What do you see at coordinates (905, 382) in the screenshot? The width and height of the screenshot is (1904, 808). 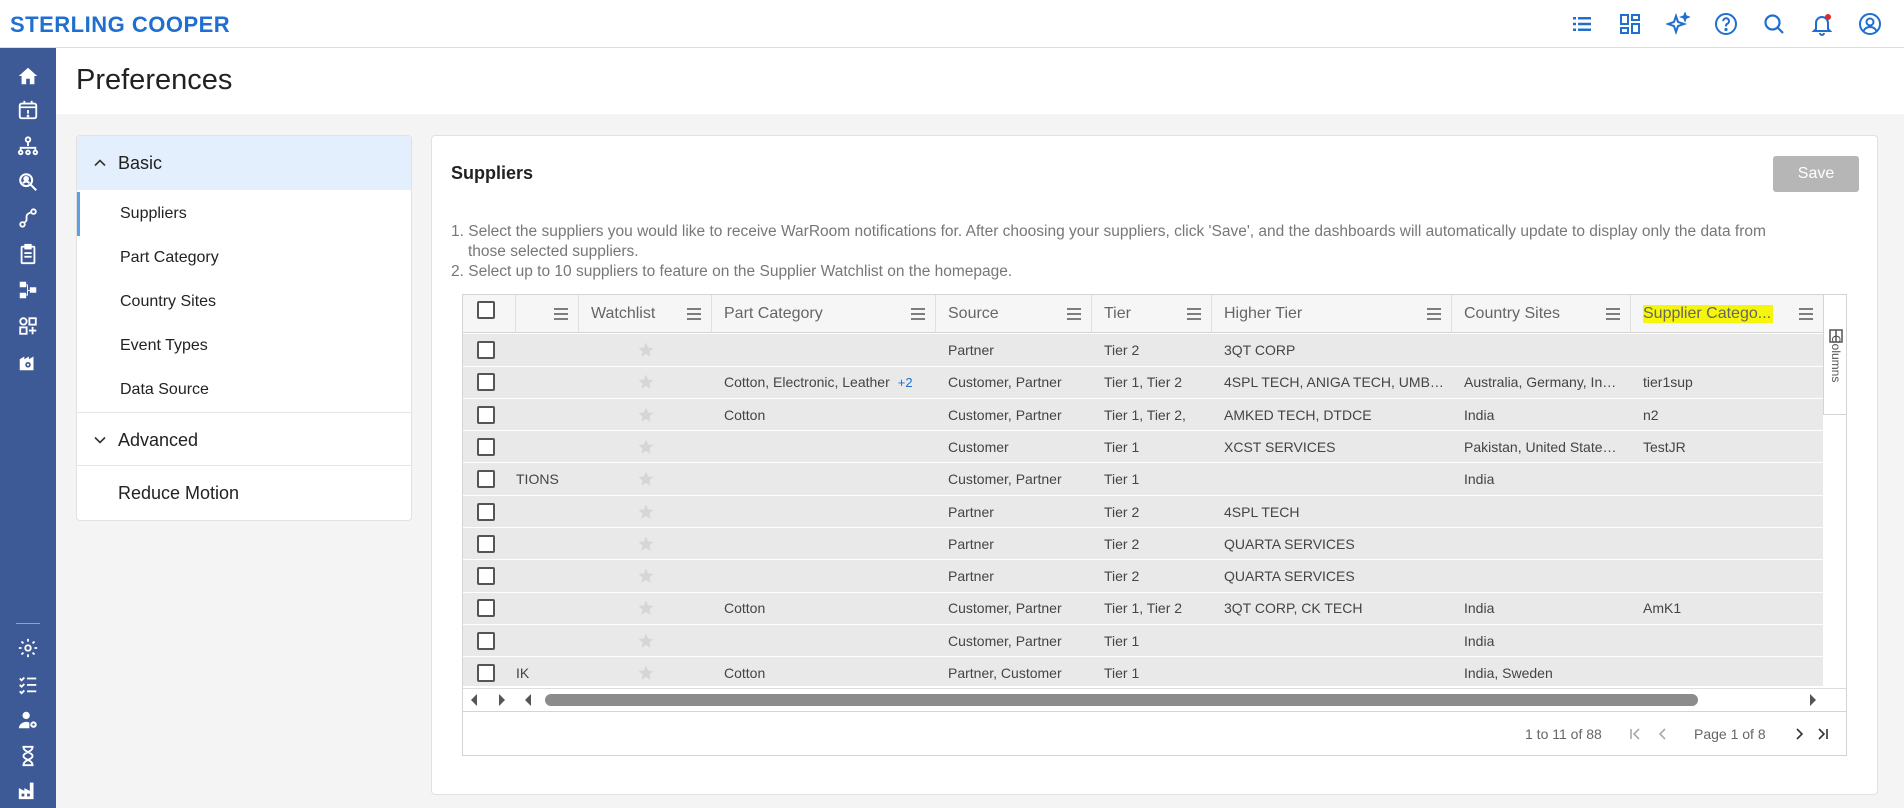 I see `more-categories-link: +2` at bounding box center [905, 382].